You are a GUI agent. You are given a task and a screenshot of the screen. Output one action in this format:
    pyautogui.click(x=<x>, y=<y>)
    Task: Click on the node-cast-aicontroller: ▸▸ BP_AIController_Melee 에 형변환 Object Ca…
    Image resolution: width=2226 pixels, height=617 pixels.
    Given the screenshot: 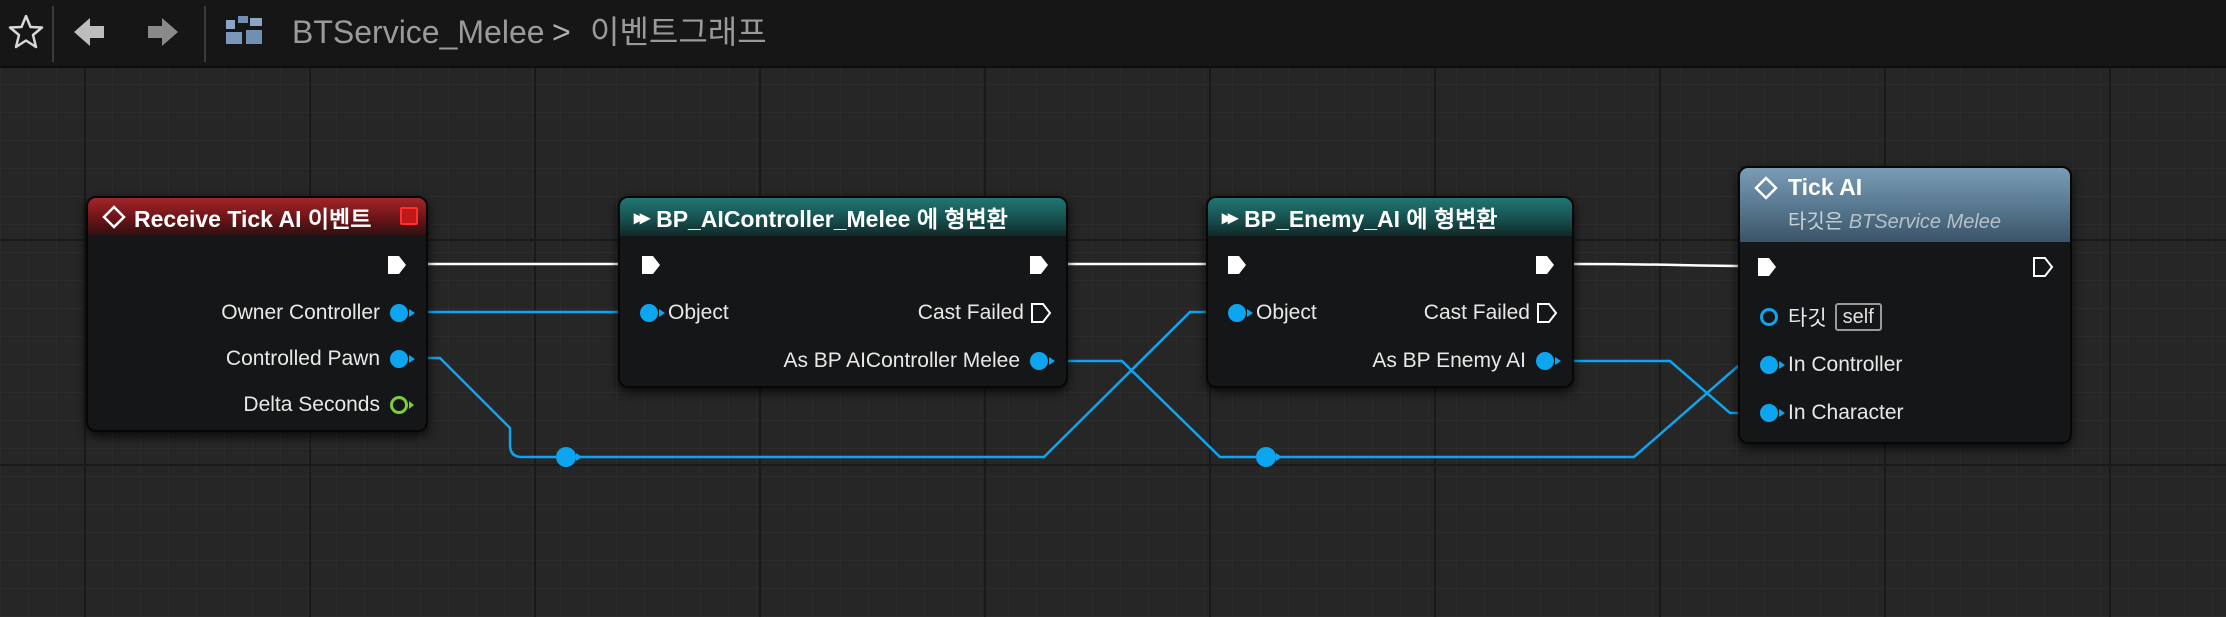 What is the action you would take?
    pyautogui.click(x=843, y=292)
    